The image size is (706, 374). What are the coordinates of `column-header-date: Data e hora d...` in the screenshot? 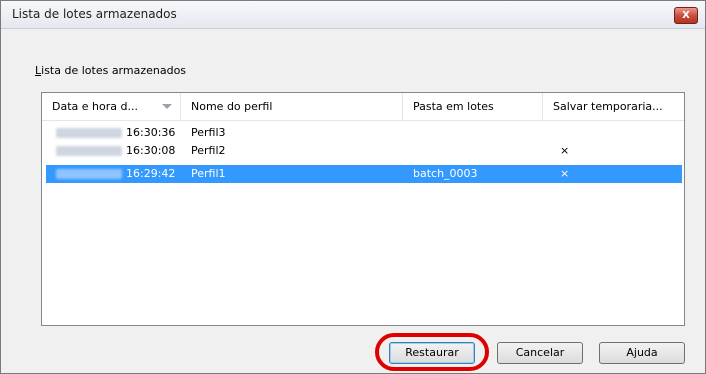 It's located at (111, 106).